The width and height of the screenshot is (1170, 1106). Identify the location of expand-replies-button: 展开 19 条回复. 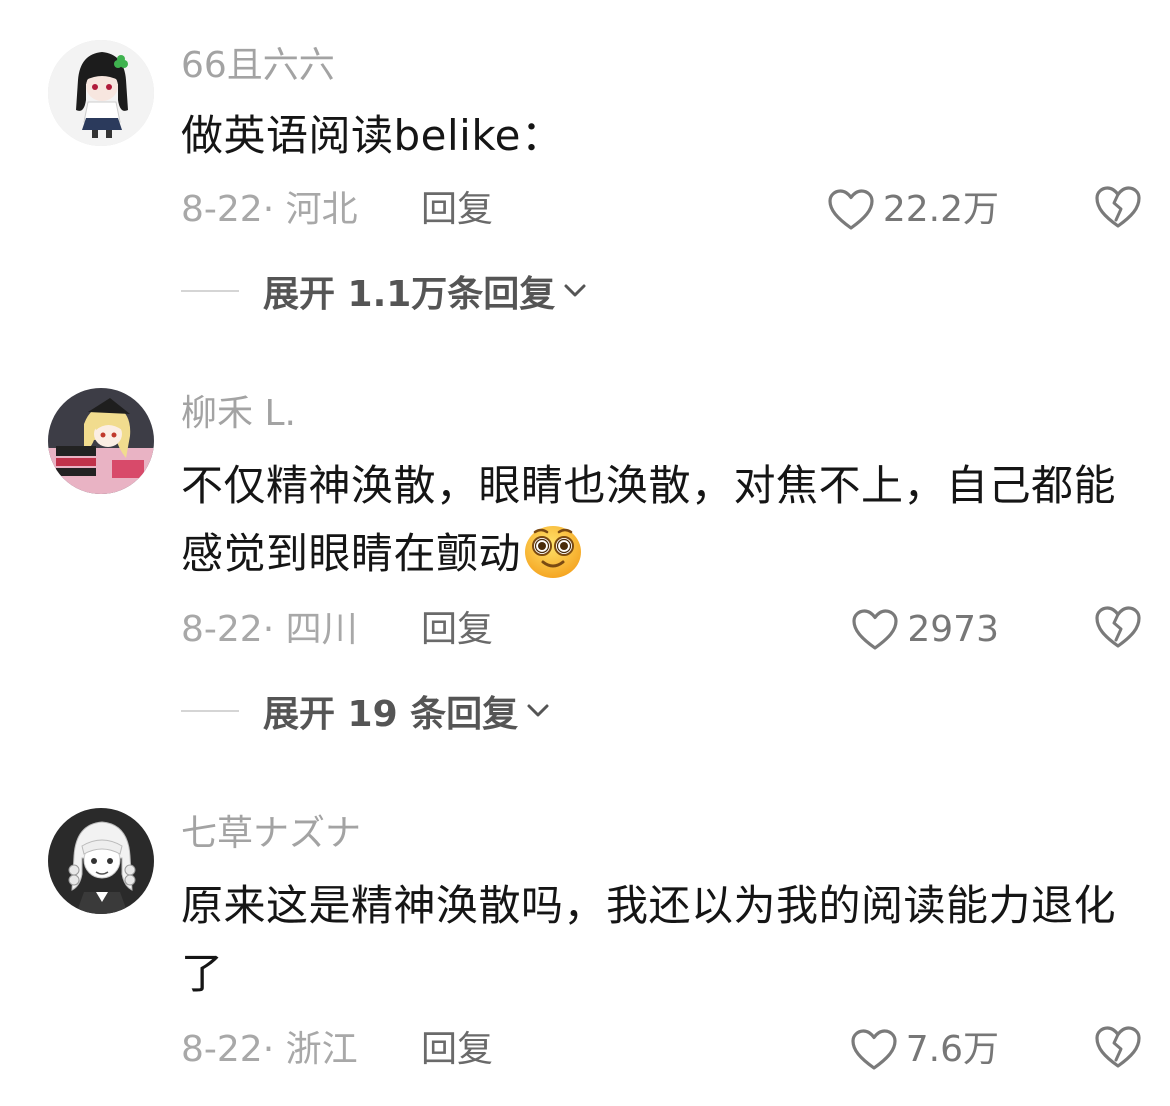
(365, 711).